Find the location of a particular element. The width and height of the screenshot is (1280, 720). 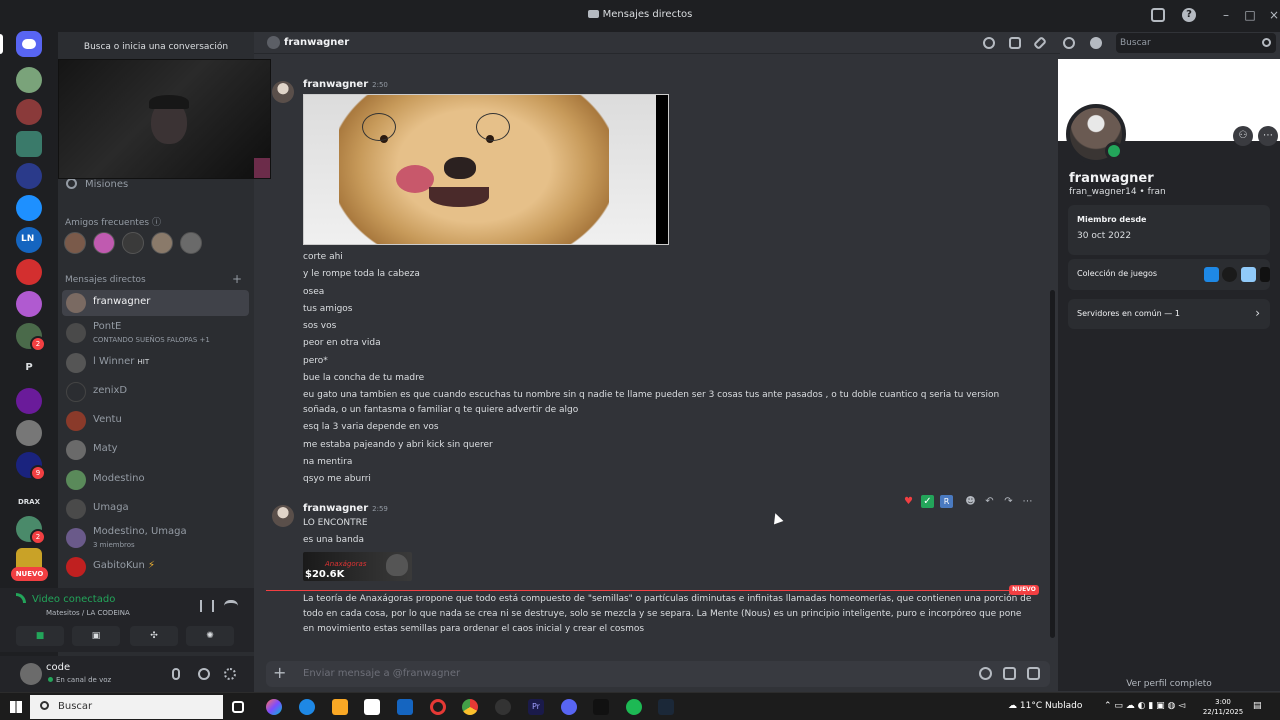

chat-scrollbar is located at coordinates (1052, 464).